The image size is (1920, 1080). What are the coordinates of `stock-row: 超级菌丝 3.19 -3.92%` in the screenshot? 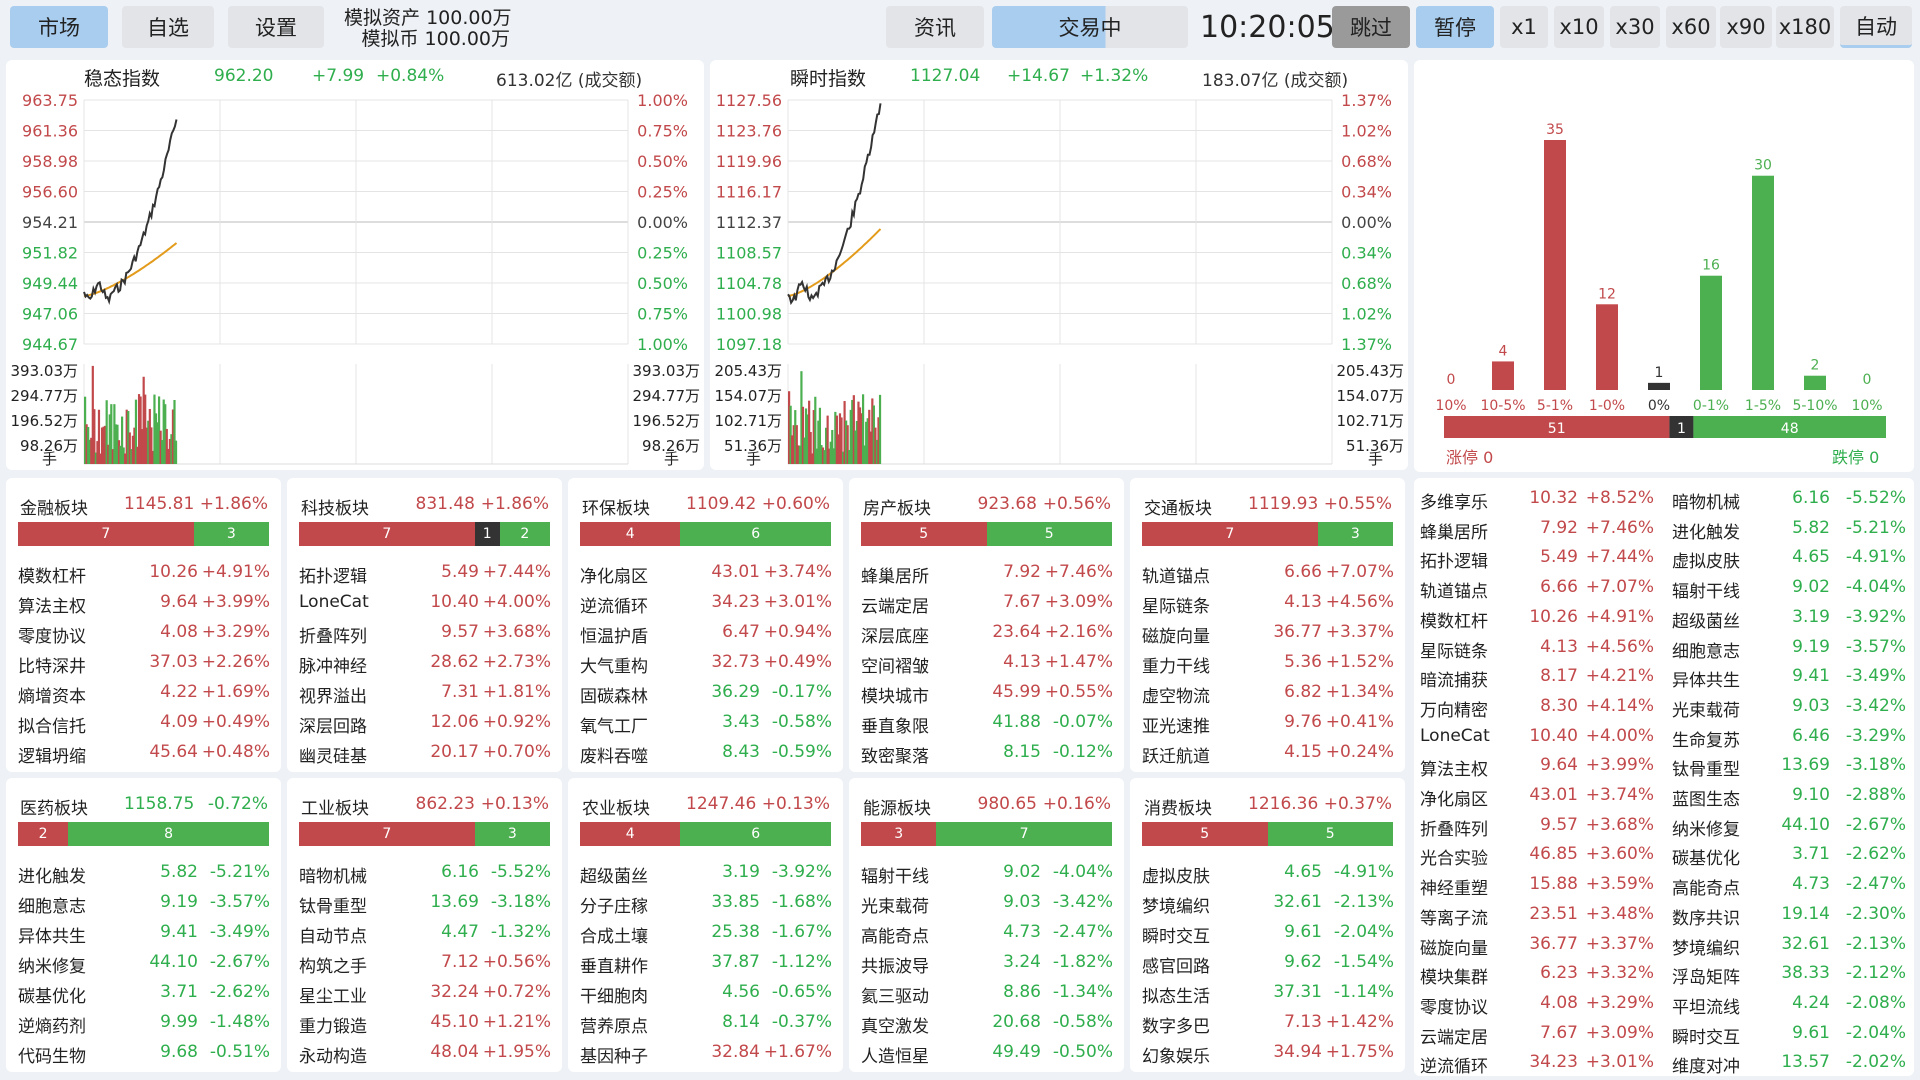 It's located at (707, 873).